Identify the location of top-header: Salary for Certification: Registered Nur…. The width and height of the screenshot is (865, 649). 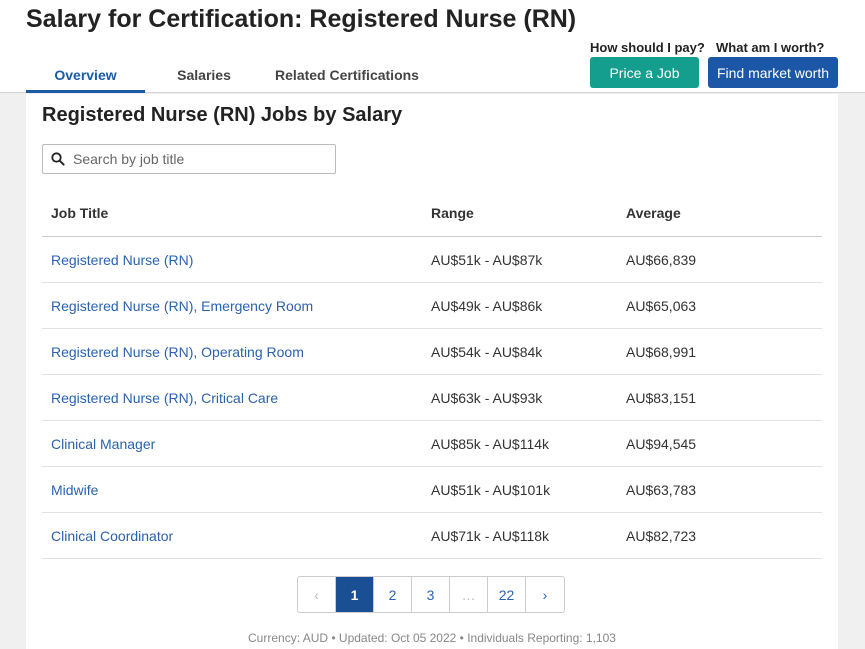
(432, 46).